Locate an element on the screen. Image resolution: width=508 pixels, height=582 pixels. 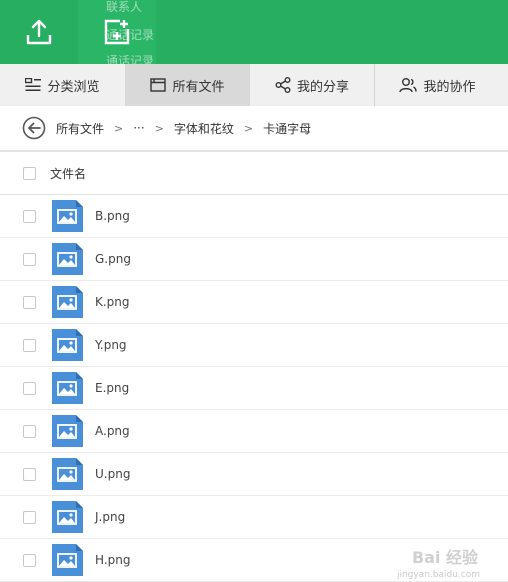
ghost-menu-item: 通话记录 is located at coordinates (130, 35).